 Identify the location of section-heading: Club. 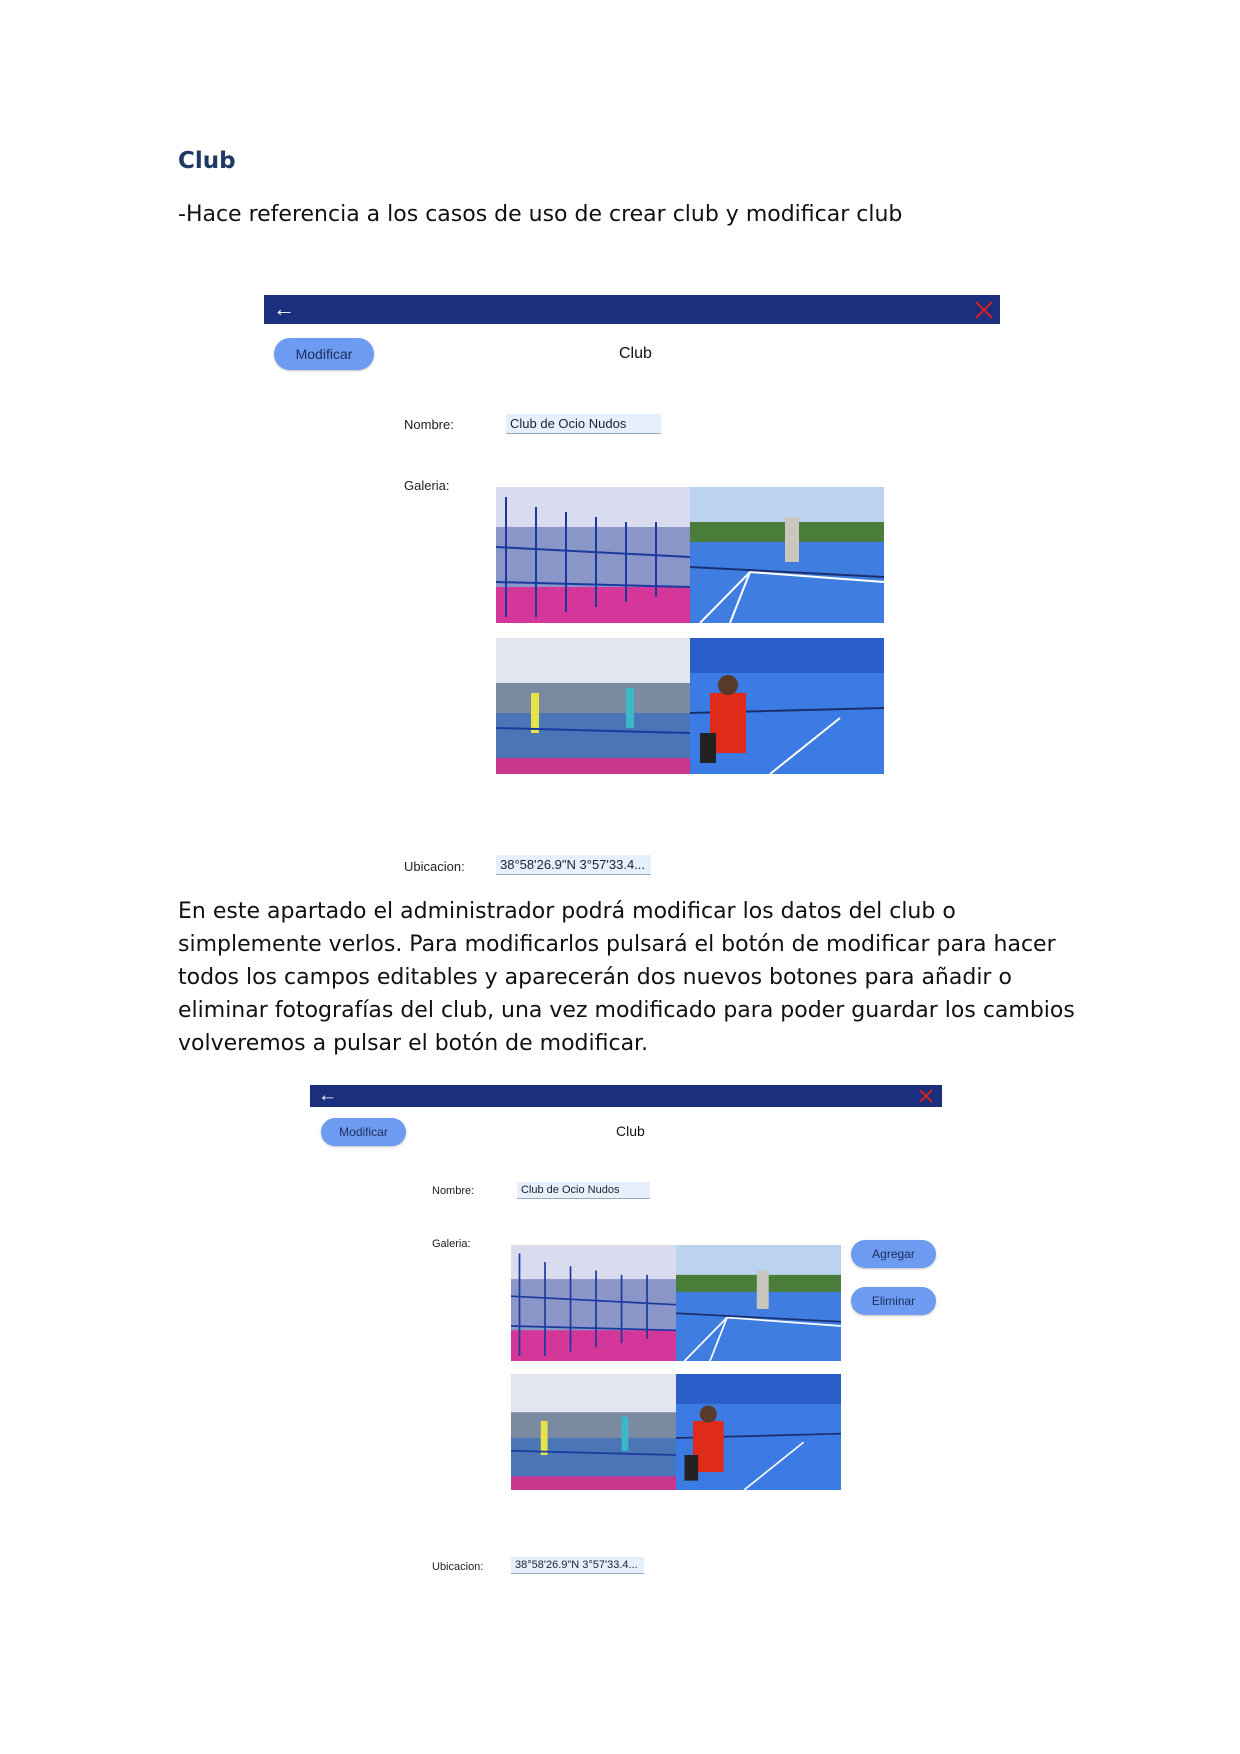
(207, 161).